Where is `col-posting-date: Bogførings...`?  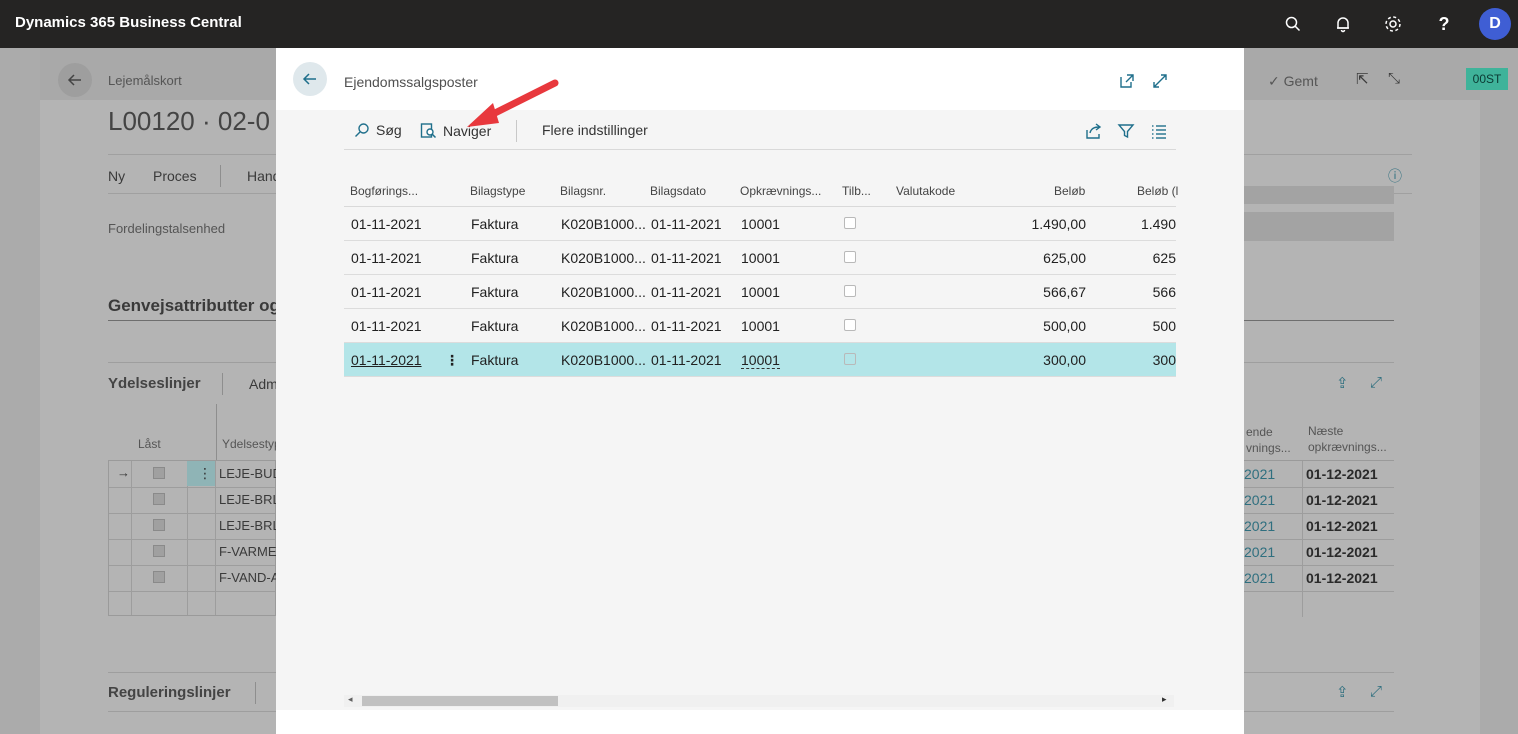 col-posting-date: Bogførings... is located at coordinates (384, 191).